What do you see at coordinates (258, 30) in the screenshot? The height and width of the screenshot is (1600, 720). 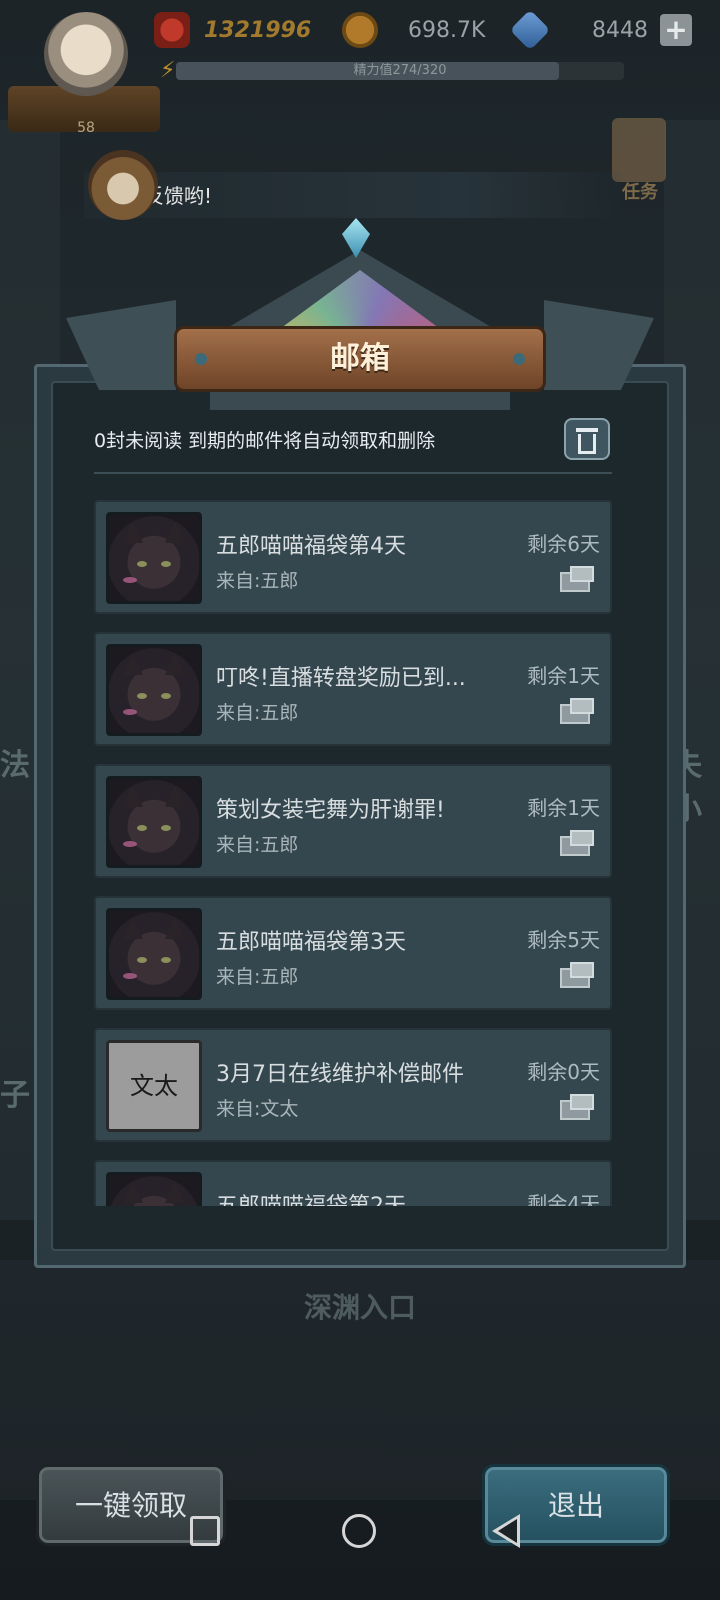 I see `gold-value: 1321996` at bounding box center [258, 30].